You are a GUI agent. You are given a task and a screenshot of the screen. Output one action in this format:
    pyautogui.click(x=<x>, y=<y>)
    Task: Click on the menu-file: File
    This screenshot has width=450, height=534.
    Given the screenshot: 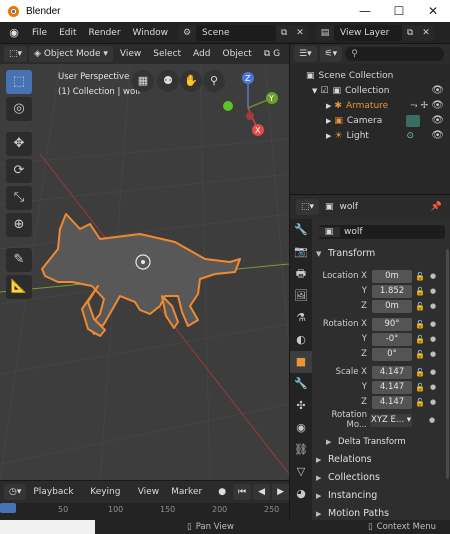 What is the action you would take?
    pyautogui.click(x=39, y=33)
    